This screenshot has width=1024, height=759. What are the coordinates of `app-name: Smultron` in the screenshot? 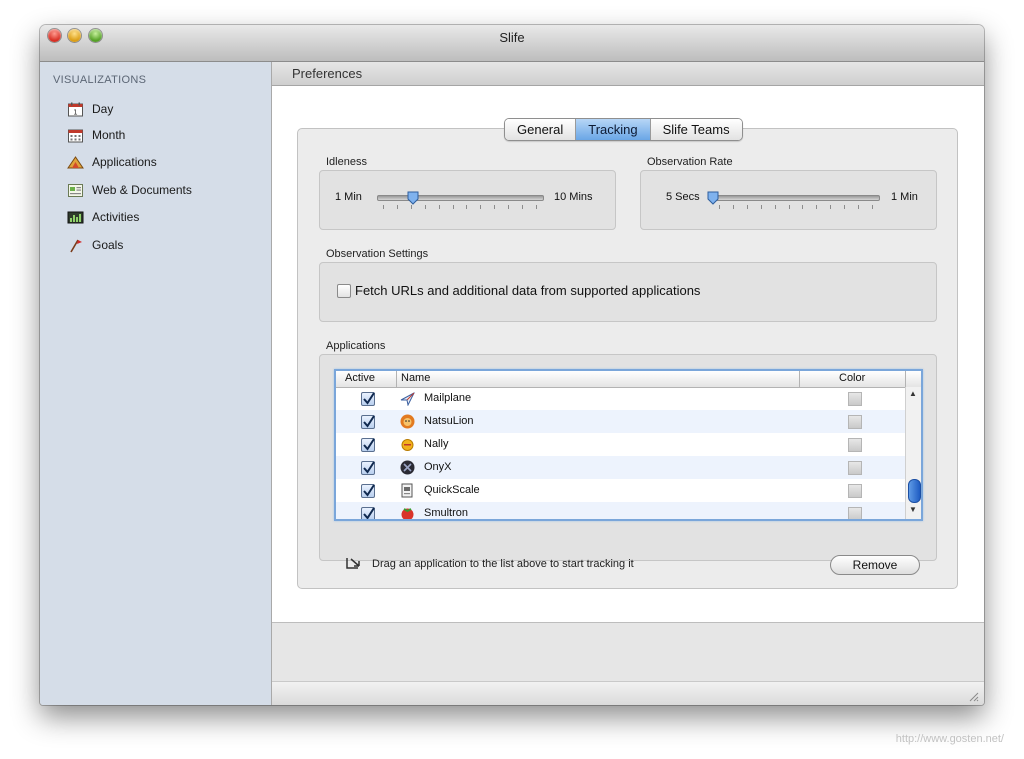 It's located at (446, 513).